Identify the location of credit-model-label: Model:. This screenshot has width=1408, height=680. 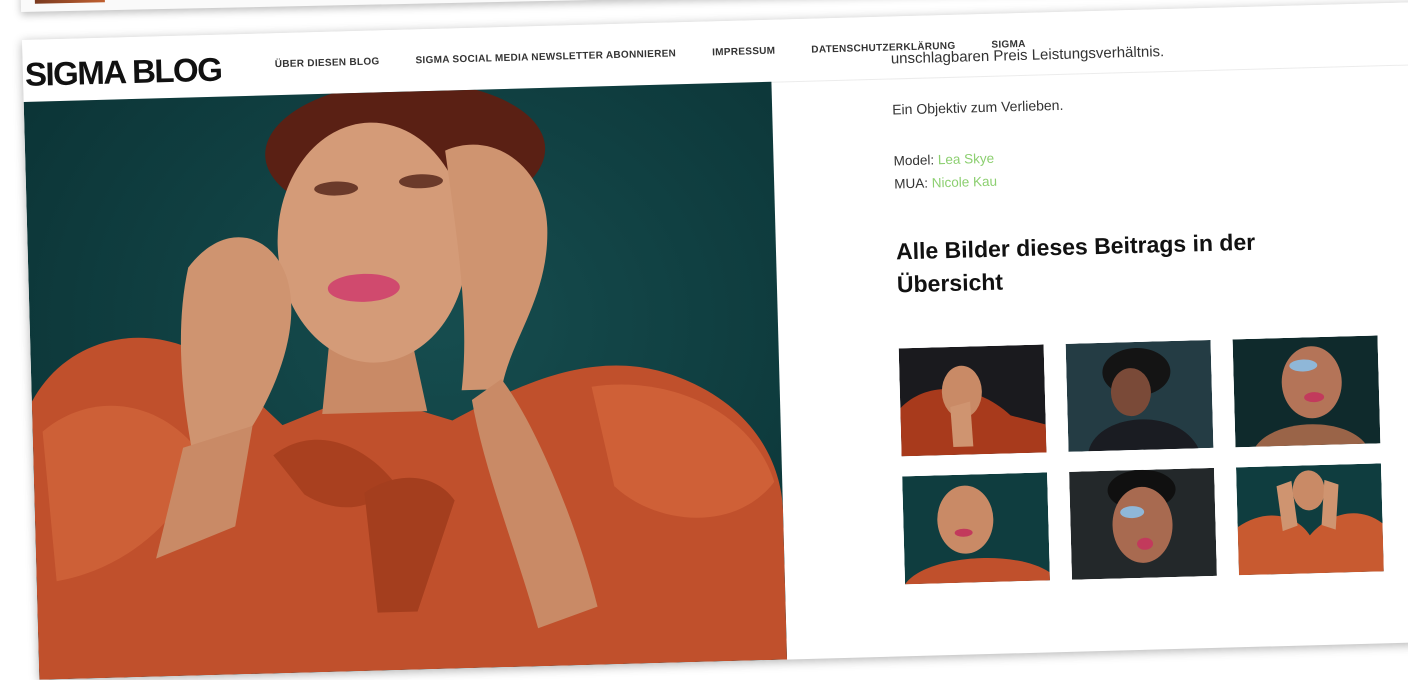
(916, 160).